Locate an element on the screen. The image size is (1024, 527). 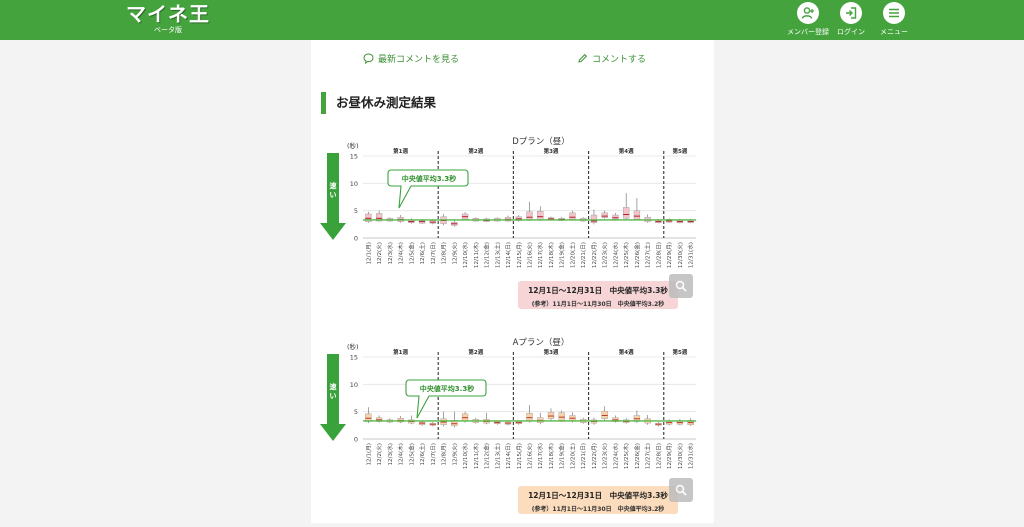
x-tick-label: 12/30(火) is located at coordinates (680, 456).